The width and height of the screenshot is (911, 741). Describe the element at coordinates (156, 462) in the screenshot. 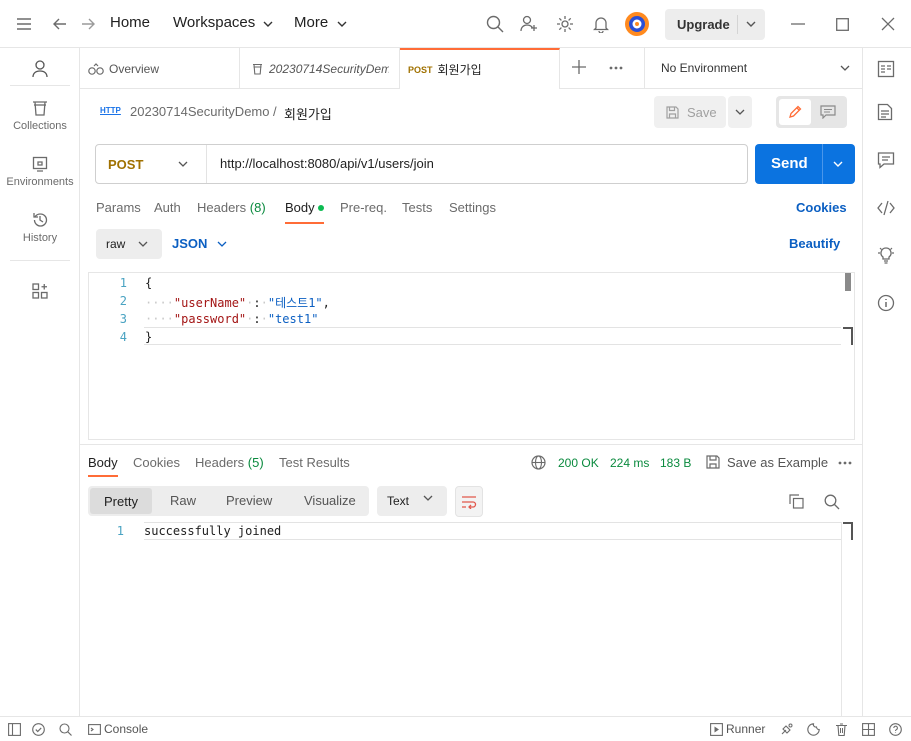

I see `response-tab-cookies: Cookies` at that location.